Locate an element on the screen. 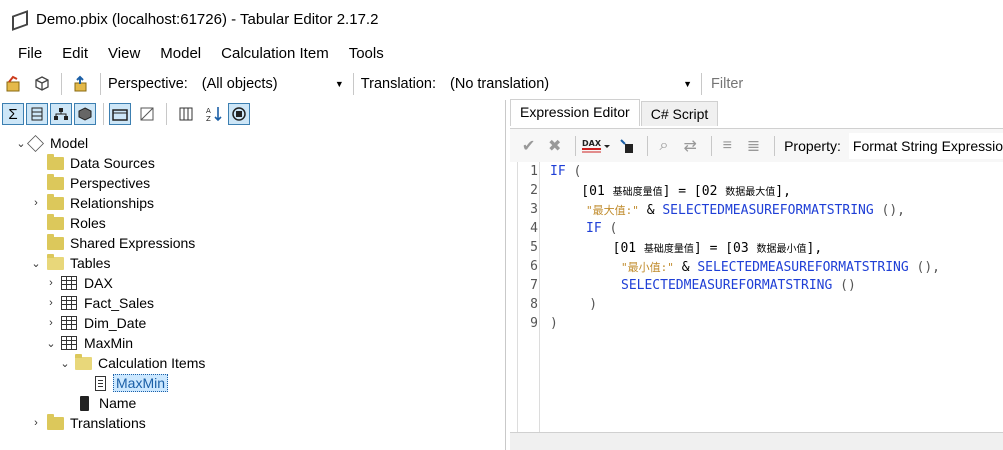  tree-label: Tables is located at coordinates (90, 263).